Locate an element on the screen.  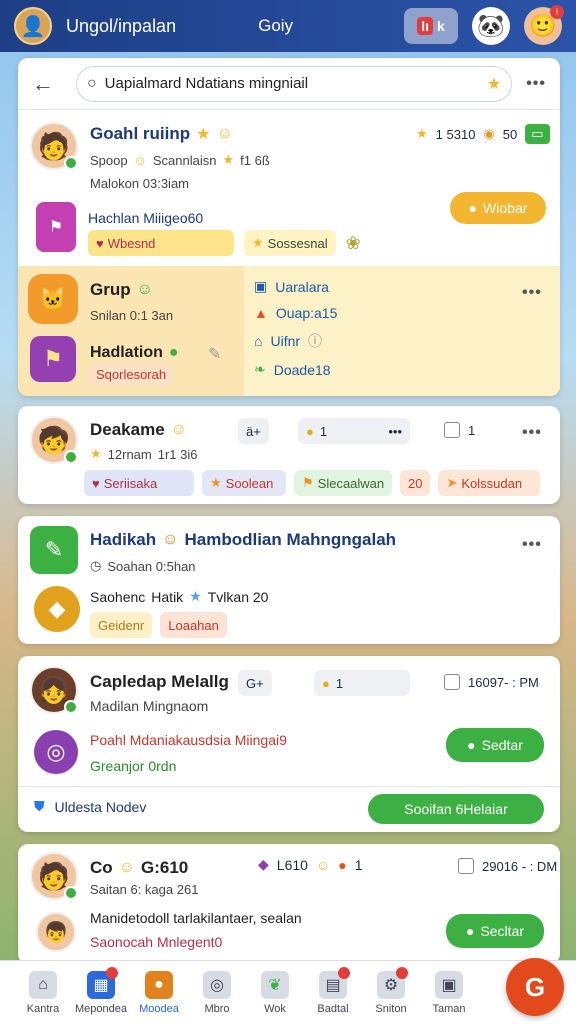
nav-item-more: ◎ Mbro is located at coordinates (217, 992).